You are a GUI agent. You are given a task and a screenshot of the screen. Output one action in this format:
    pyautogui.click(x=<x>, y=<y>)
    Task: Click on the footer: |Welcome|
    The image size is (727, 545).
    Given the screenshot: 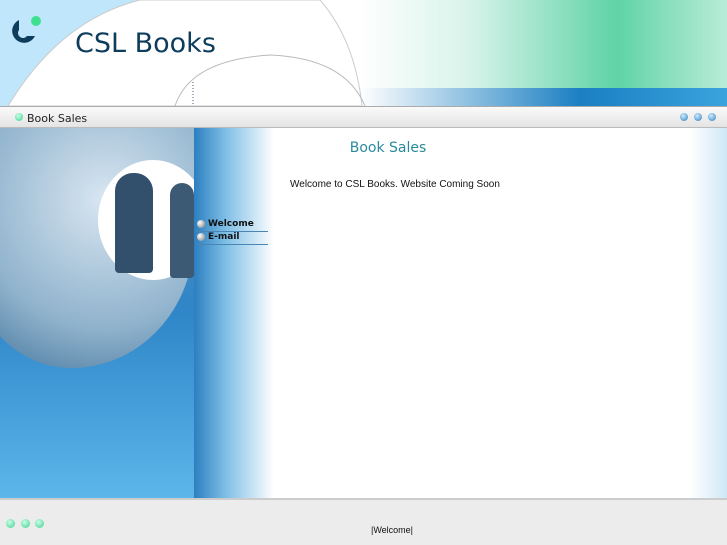 What is the action you would take?
    pyautogui.click(x=363, y=521)
    